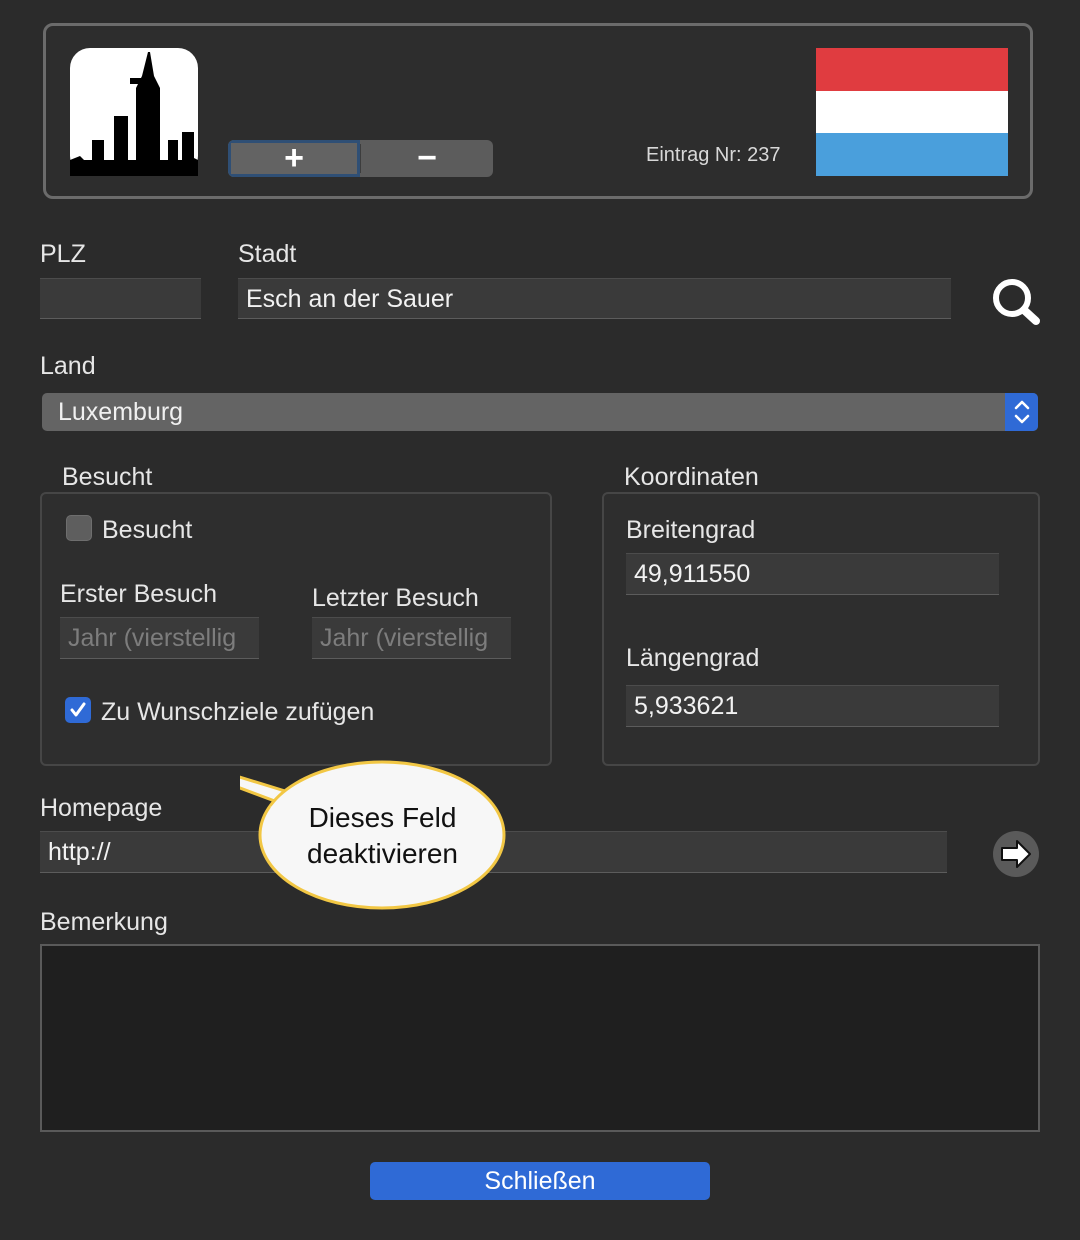 This screenshot has width=1080, height=1240. Describe the element at coordinates (912, 69) in the screenshot. I see `flag-stripe-red` at that location.